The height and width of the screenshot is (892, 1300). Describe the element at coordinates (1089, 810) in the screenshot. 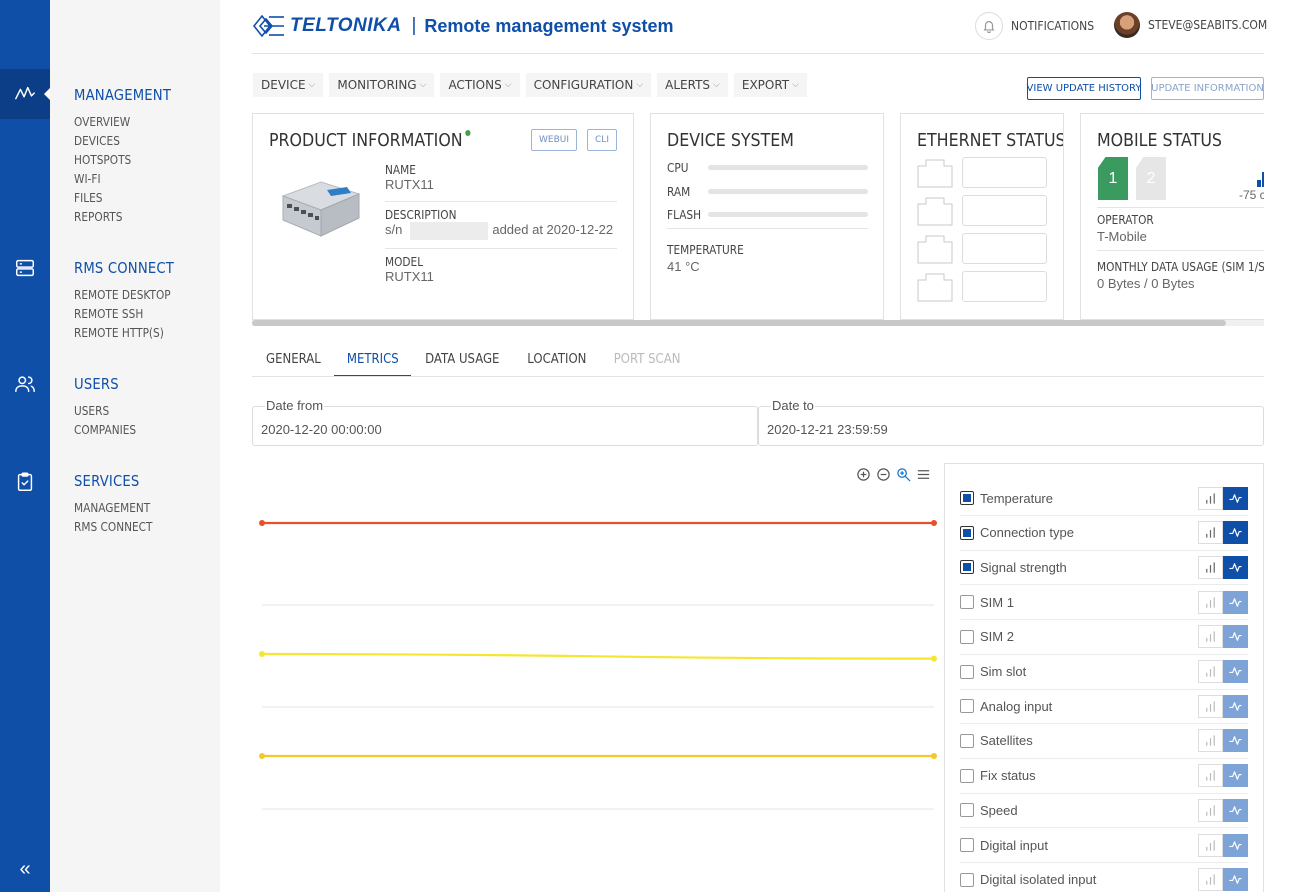

I see `legend-label: Speed` at that location.